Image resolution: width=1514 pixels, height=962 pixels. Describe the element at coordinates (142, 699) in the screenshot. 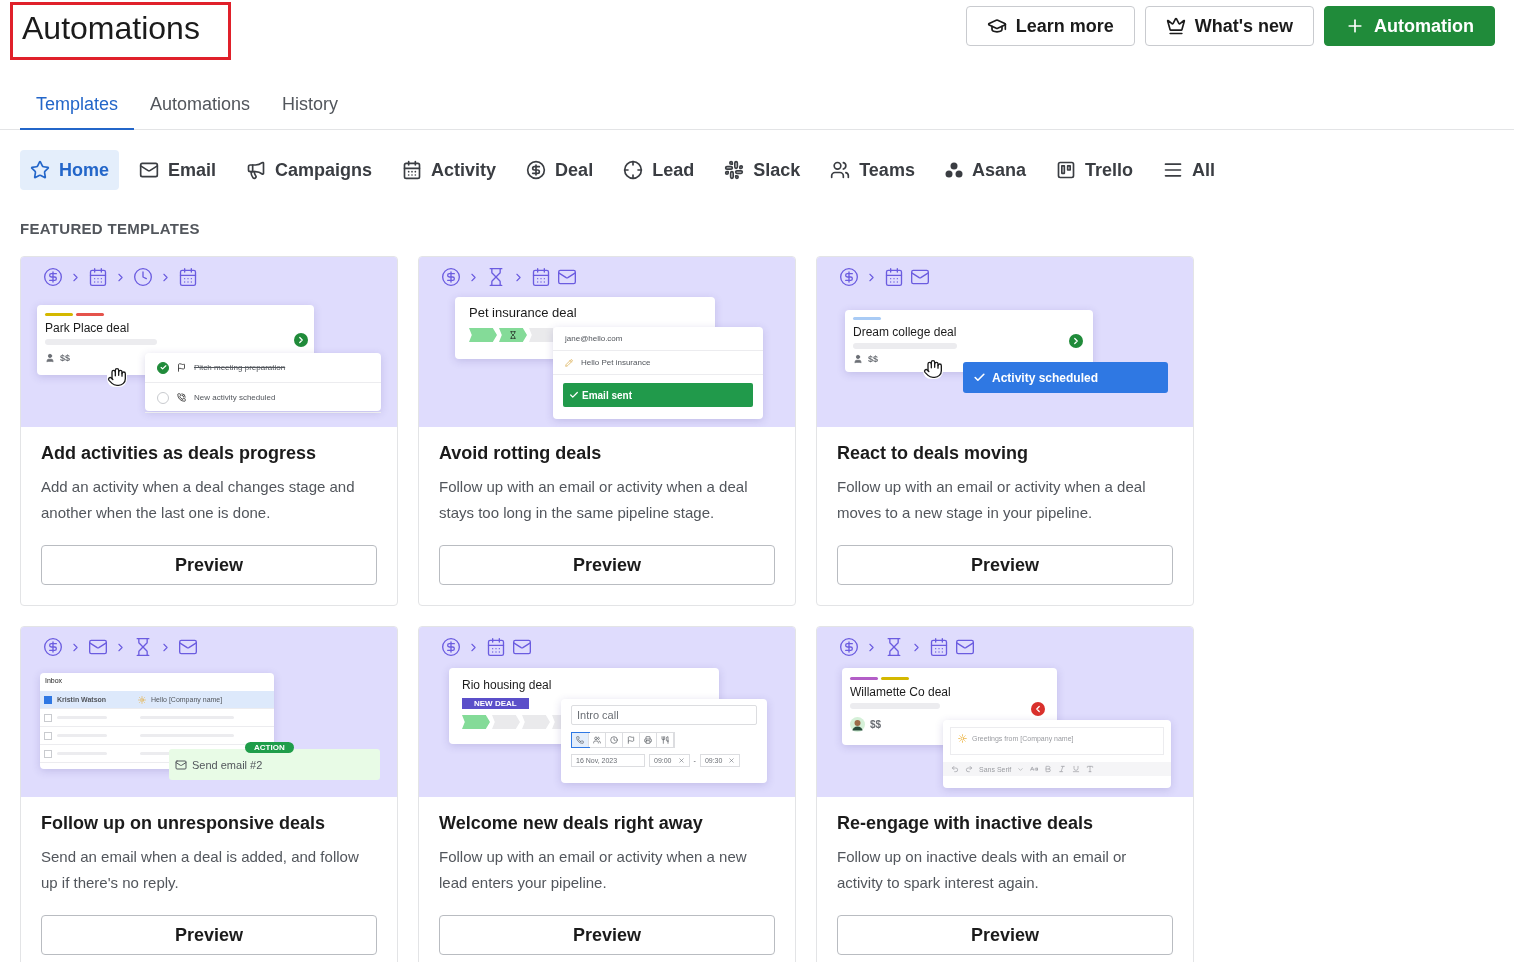

I see `sun-icon` at that location.